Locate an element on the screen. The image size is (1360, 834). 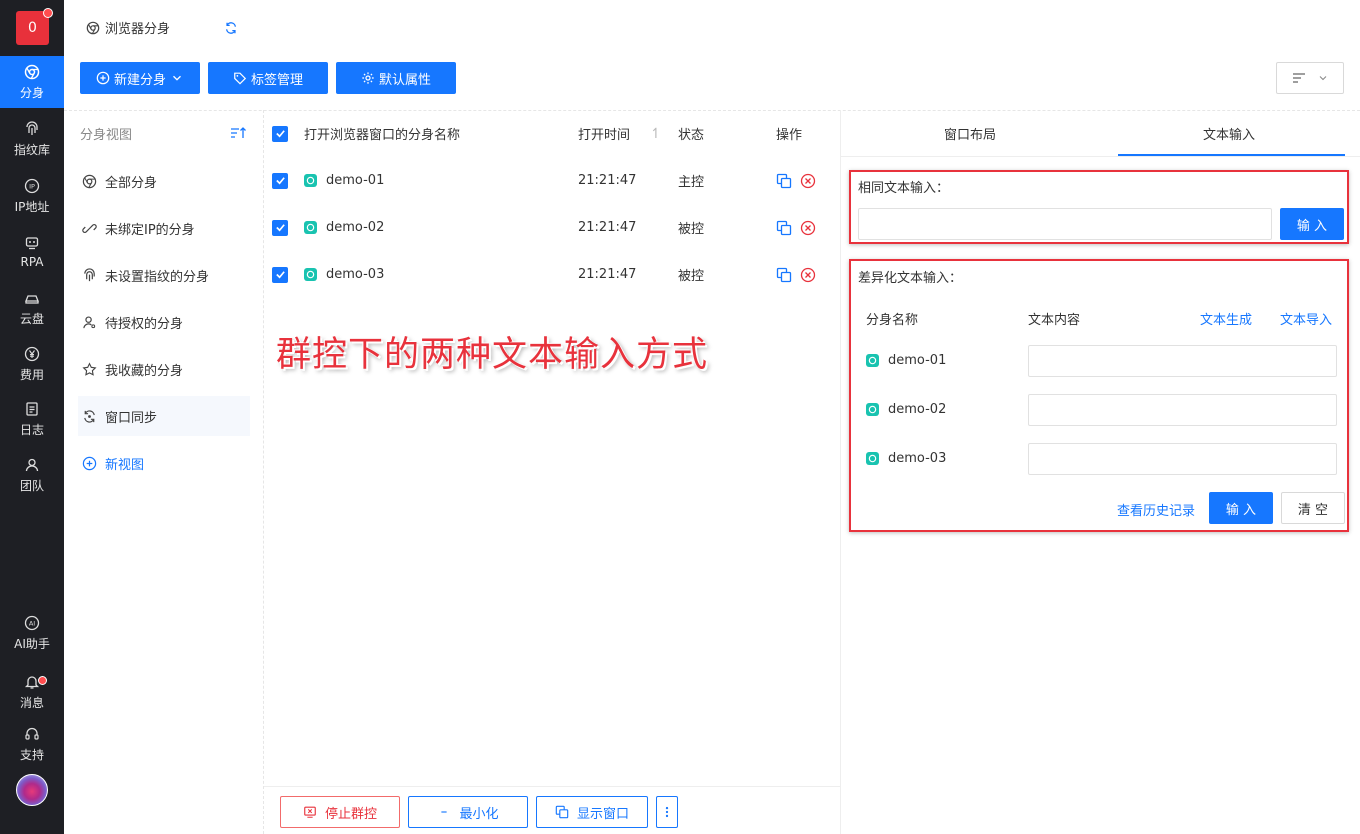
diff-text-title: 差异化文本输入： is located at coordinates (910, 278).